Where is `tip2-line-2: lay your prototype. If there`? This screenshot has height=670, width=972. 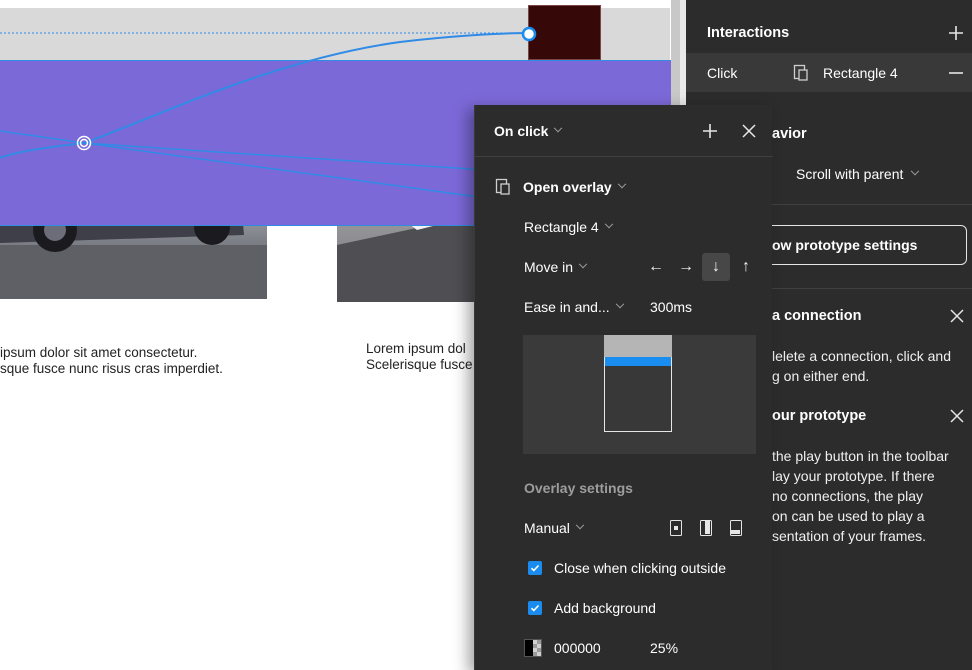
tip2-line-2: lay your prototype. If there is located at coordinates (853, 476).